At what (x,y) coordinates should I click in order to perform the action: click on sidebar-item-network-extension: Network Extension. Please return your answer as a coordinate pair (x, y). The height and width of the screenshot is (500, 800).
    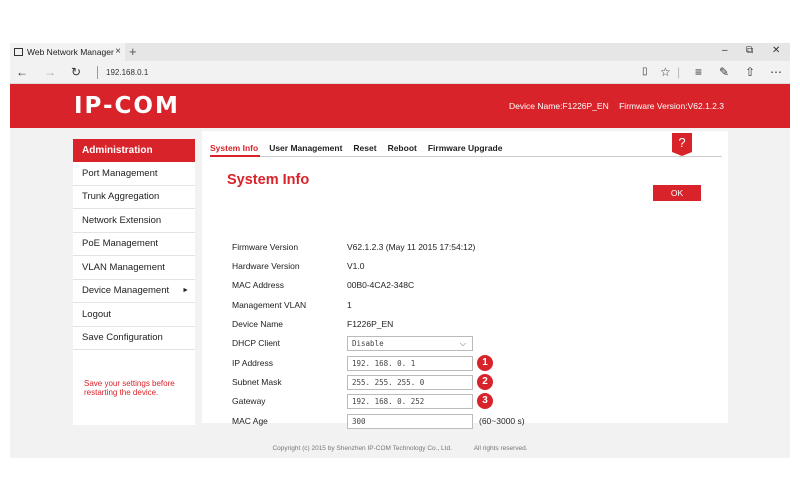
    Looking at the image, I should click on (134, 221).